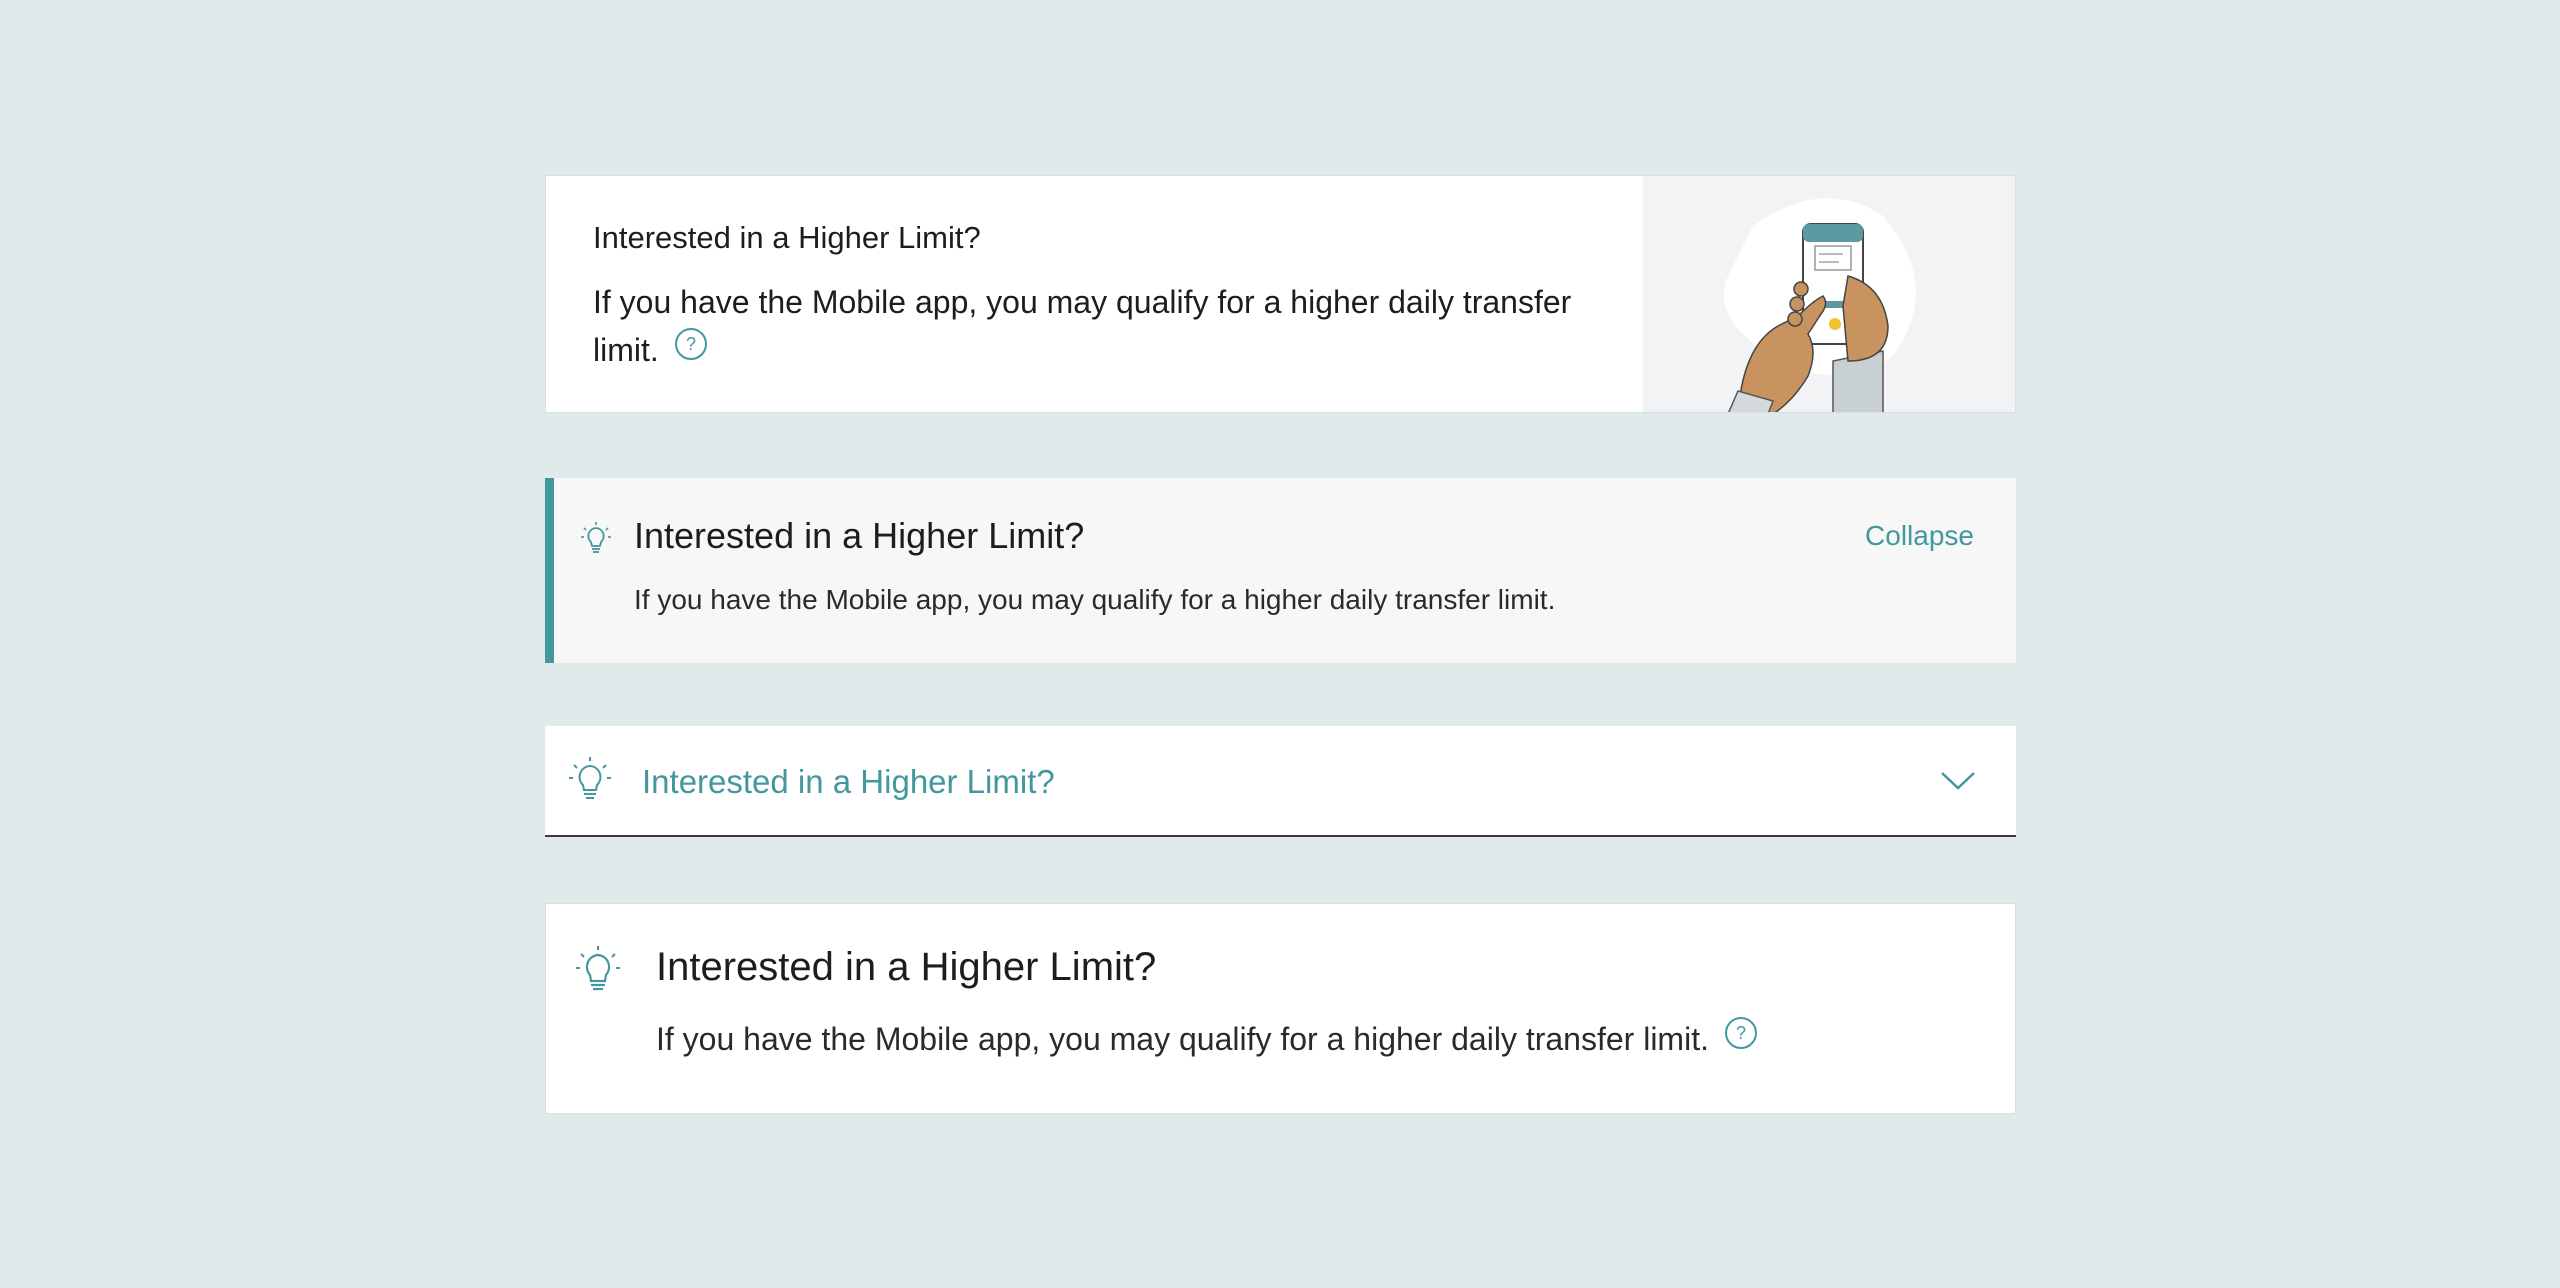 The image size is (2560, 1288). What do you see at coordinates (1958, 783) in the screenshot?
I see `chevron-down-icon` at bounding box center [1958, 783].